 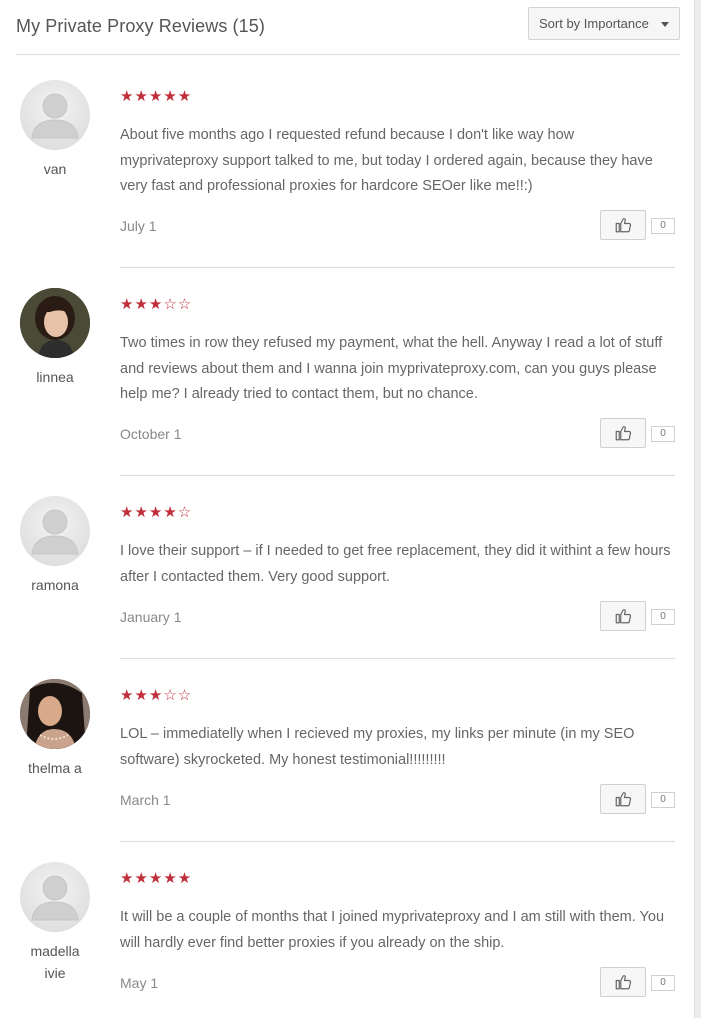 I want to click on sort-dropdown: Sort by Importance, so click(x=604, y=23).